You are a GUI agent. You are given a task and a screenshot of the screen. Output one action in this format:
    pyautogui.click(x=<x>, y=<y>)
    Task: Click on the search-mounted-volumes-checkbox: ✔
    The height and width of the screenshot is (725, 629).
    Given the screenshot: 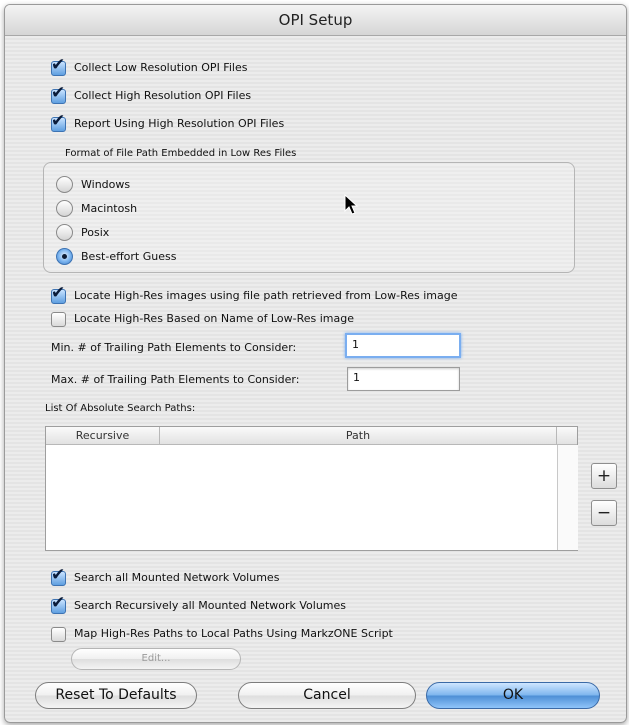 What is the action you would take?
    pyautogui.click(x=58, y=576)
    